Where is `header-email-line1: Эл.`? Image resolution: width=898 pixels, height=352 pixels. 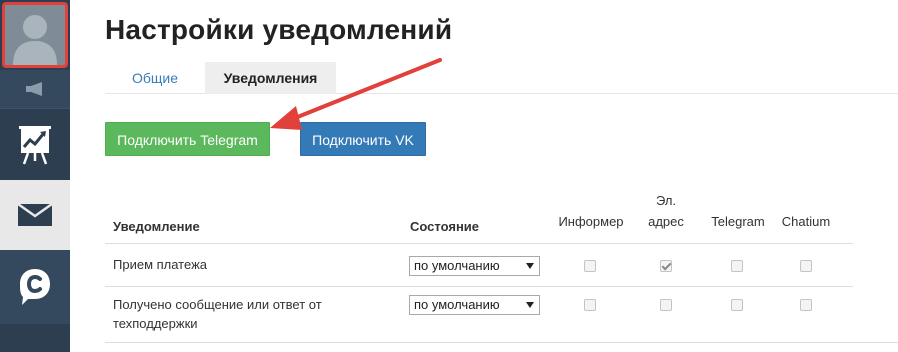 header-email-line1: Эл. is located at coordinates (666, 200).